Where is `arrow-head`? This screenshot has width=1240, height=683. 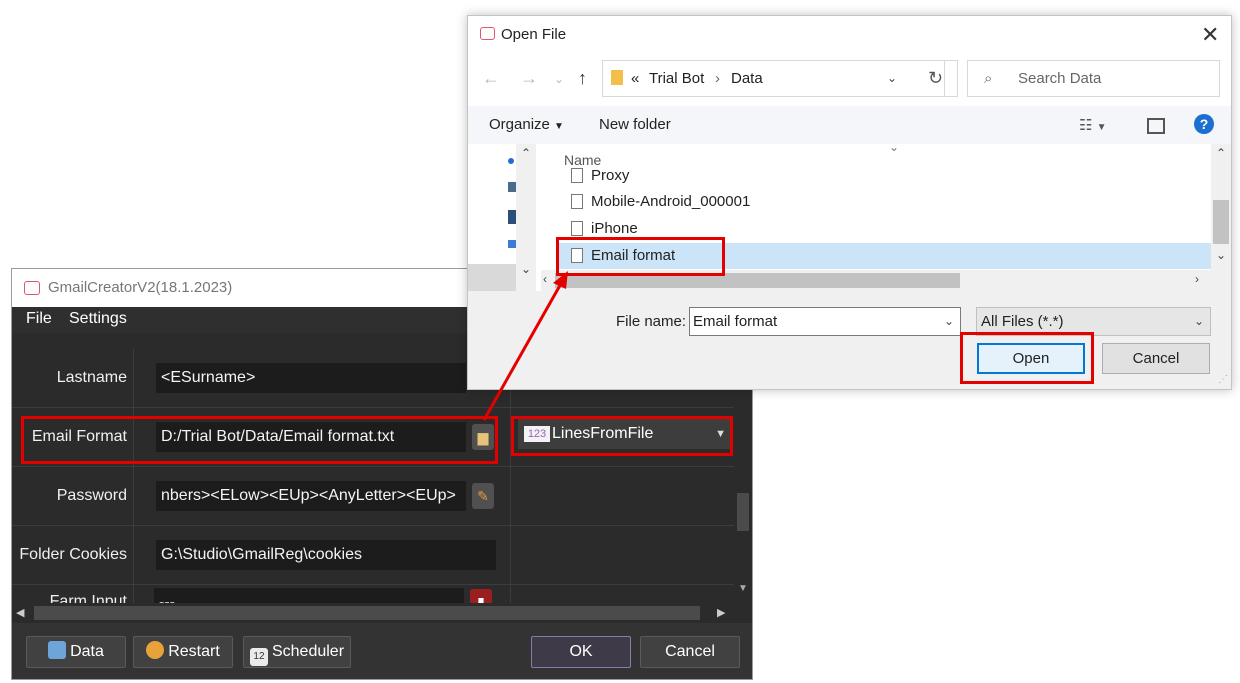 arrow-head is located at coordinates (560, 280).